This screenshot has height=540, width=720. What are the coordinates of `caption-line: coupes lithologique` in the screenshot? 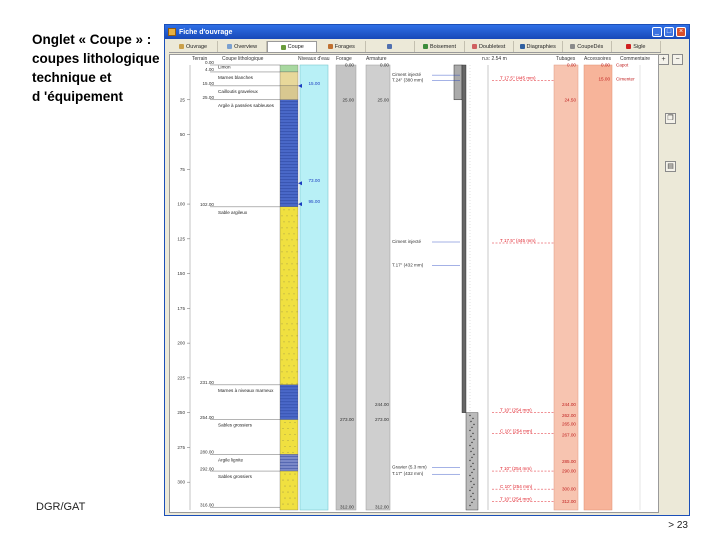 It's located at (96, 58).